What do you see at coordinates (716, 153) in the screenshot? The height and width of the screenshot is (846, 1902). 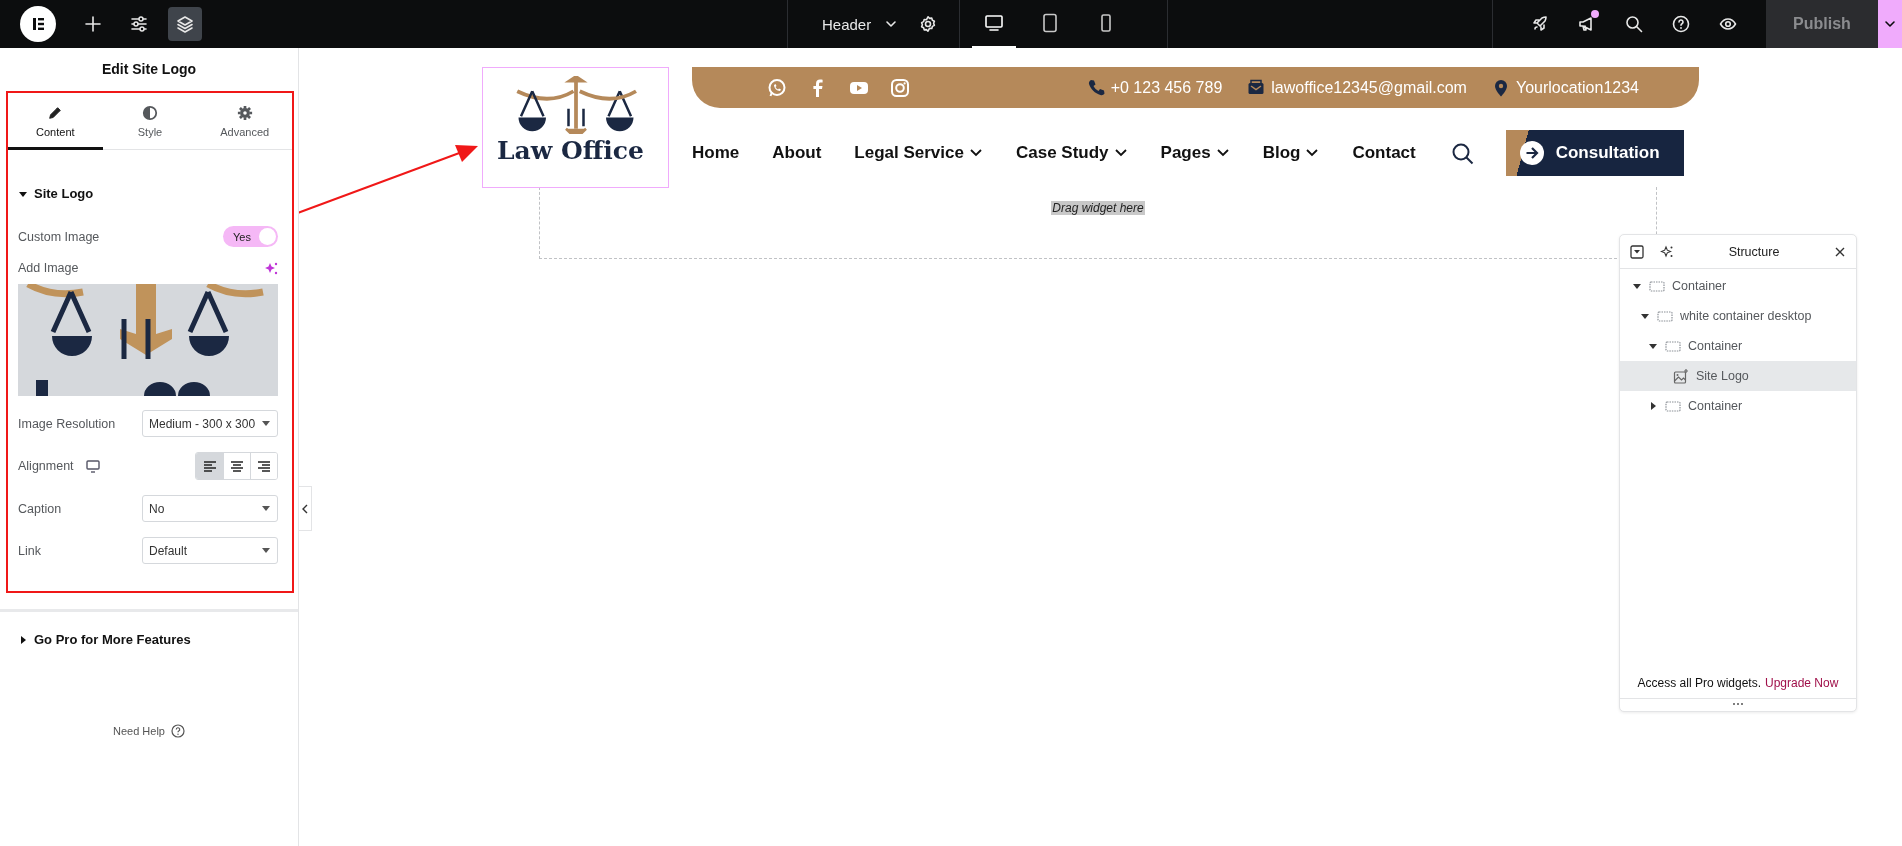 I see `nav-link: Home` at bounding box center [716, 153].